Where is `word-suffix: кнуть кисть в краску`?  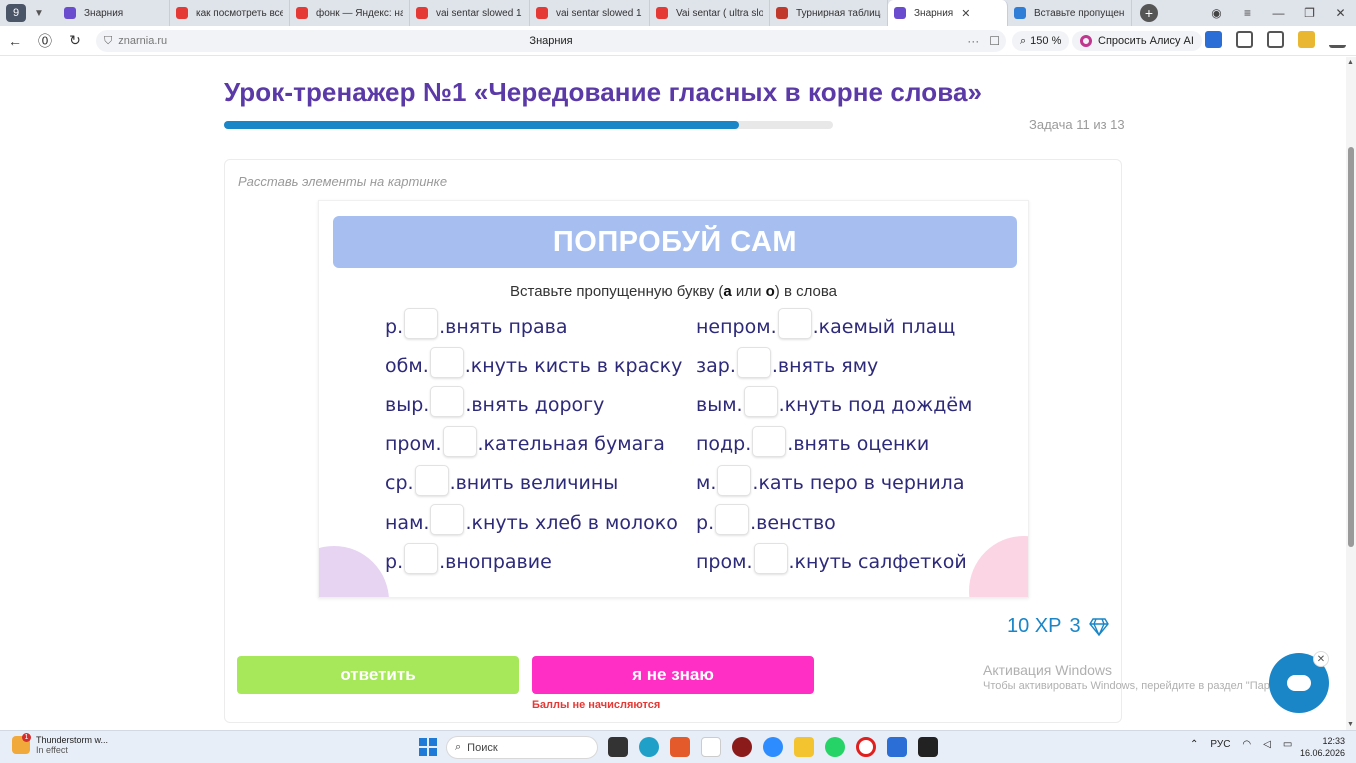 word-suffix: кнуть кисть в краску is located at coordinates (576, 365).